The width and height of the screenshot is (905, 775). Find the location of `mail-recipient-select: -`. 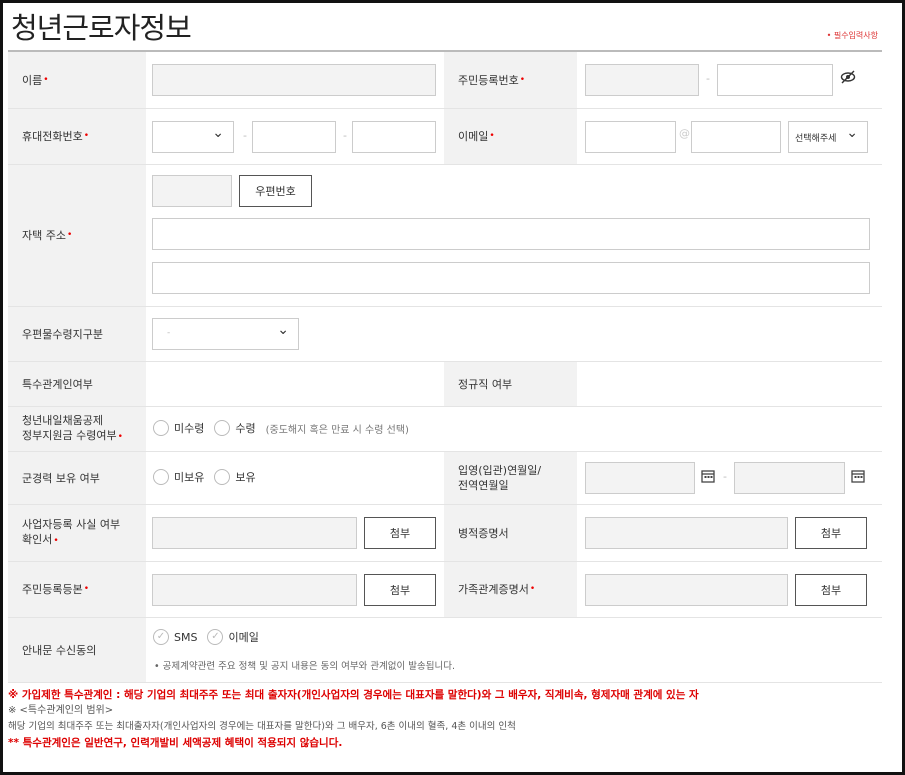

mail-recipient-select: - is located at coordinates (225, 334).